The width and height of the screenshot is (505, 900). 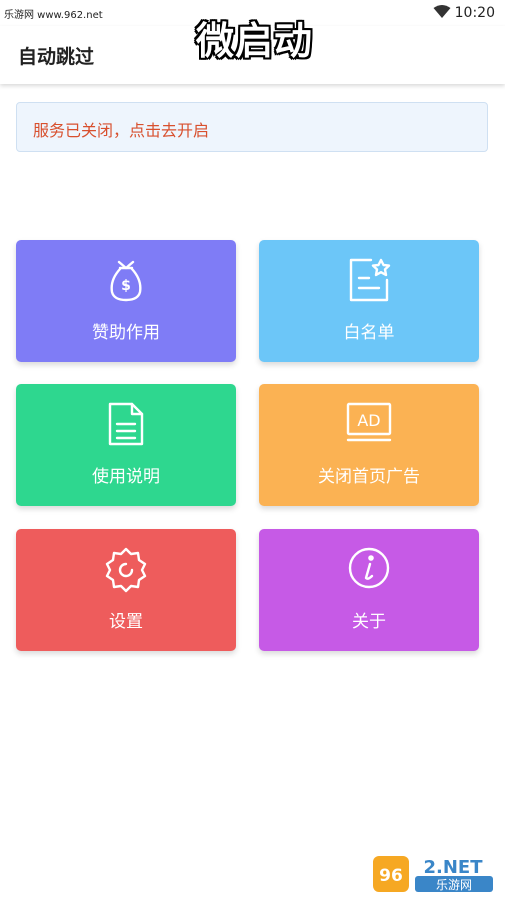 What do you see at coordinates (56, 57) in the screenshot?
I see `page-title: 自动跳过` at bounding box center [56, 57].